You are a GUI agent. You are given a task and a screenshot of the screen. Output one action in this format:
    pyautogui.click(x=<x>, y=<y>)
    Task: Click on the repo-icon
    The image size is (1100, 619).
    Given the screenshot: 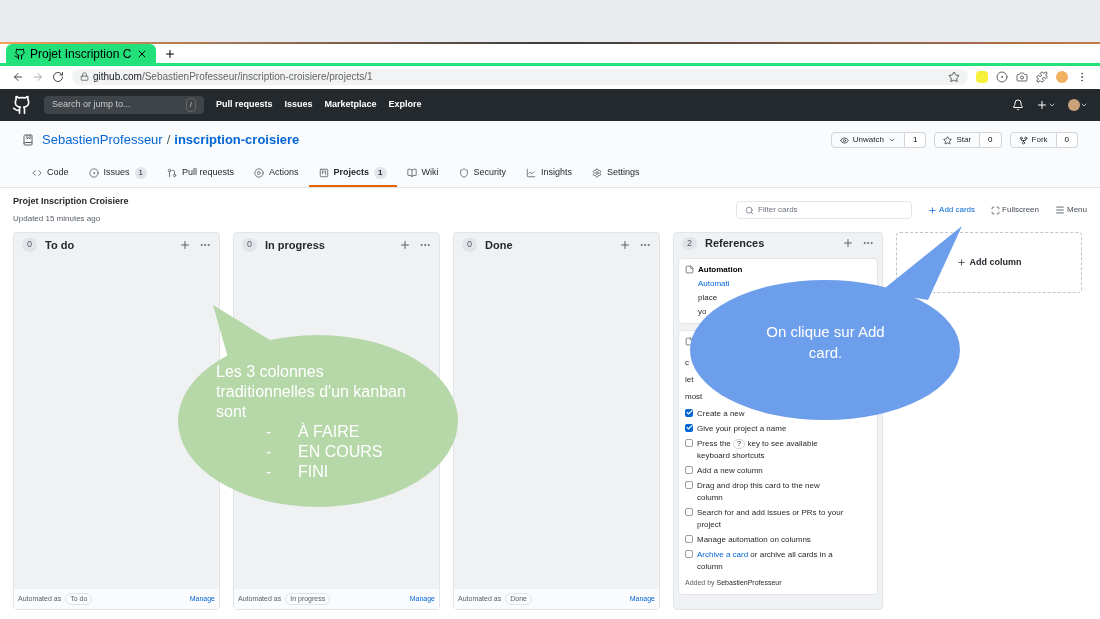 What is the action you would take?
    pyautogui.click(x=28, y=140)
    